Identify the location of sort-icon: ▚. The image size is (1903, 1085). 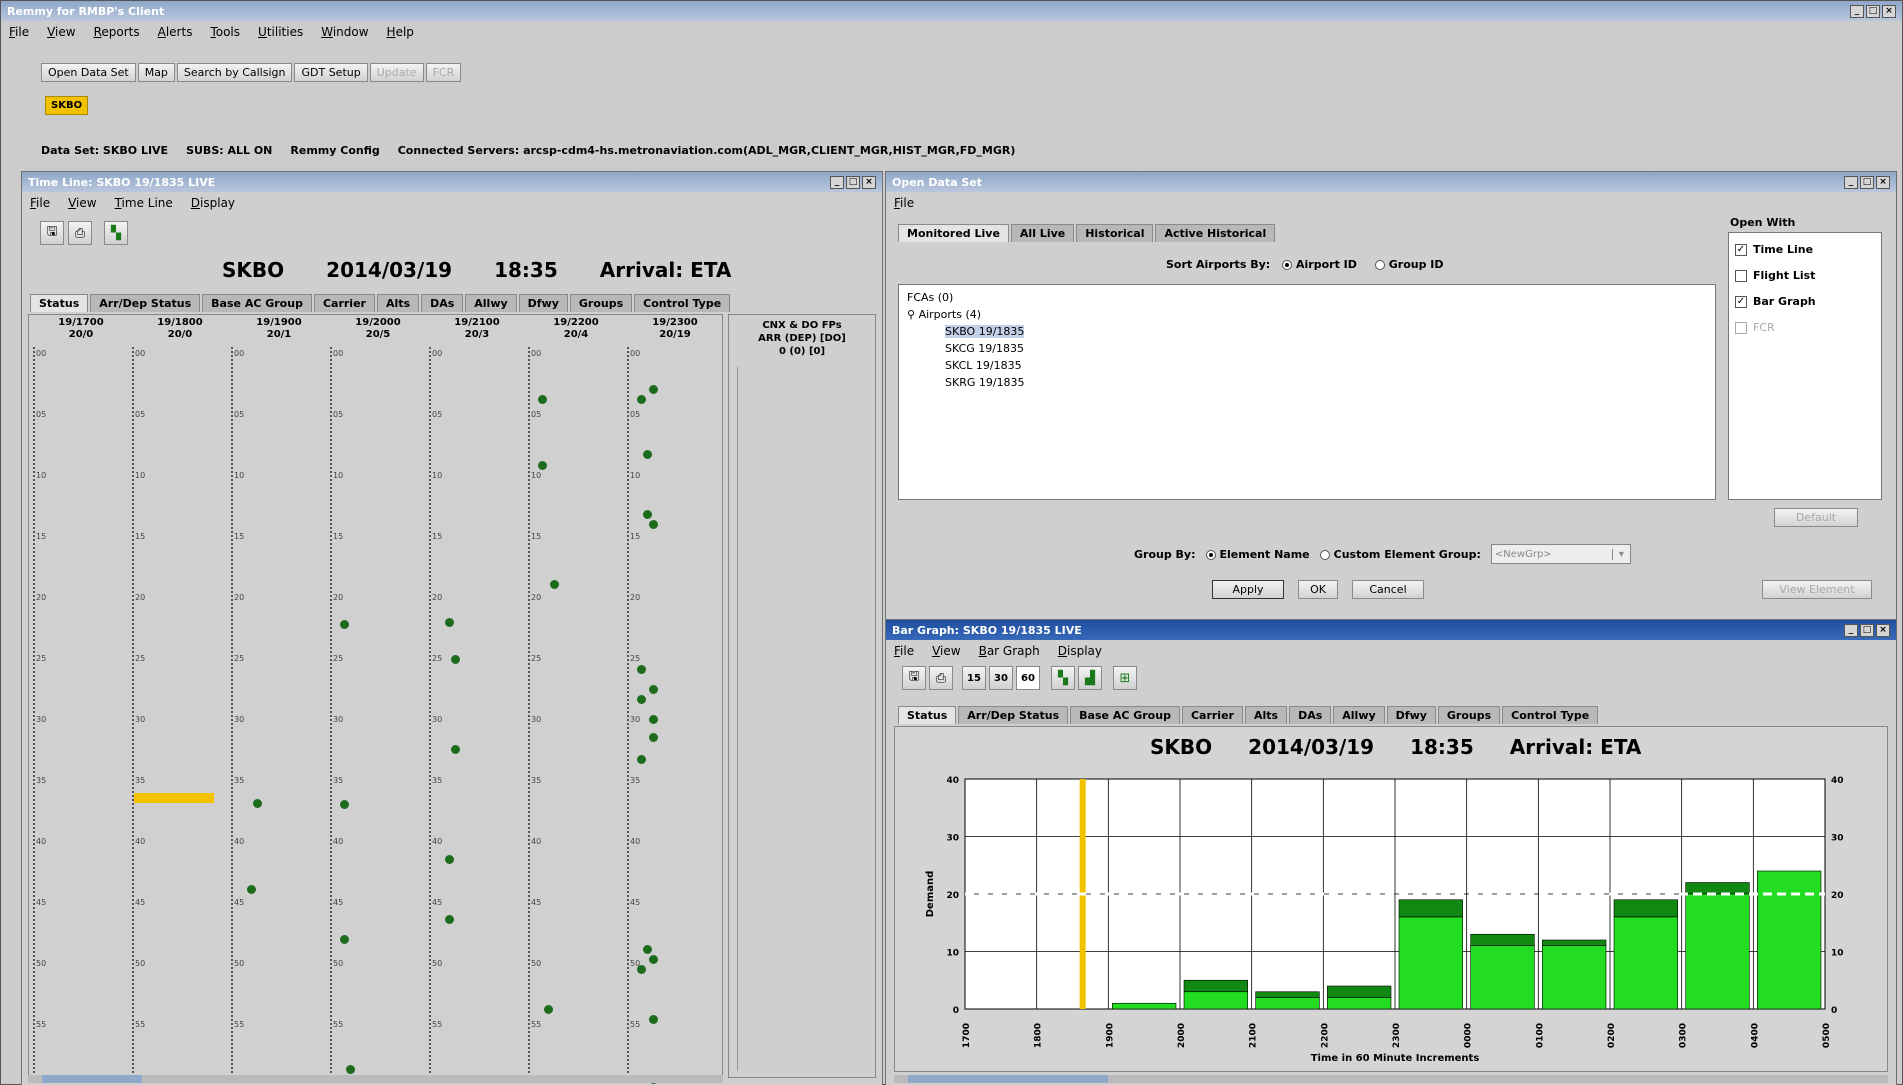
(1063, 678).